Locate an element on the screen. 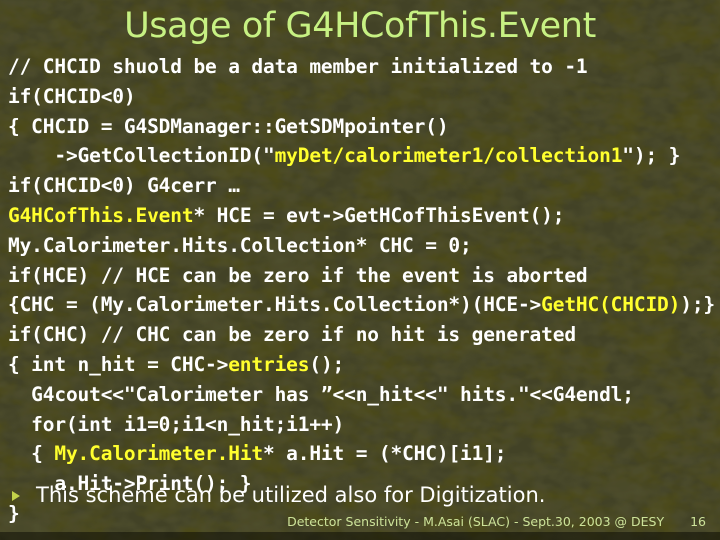 The image size is (720, 540). code-token: { int n_hit = CHC-> is located at coordinates (118, 364).